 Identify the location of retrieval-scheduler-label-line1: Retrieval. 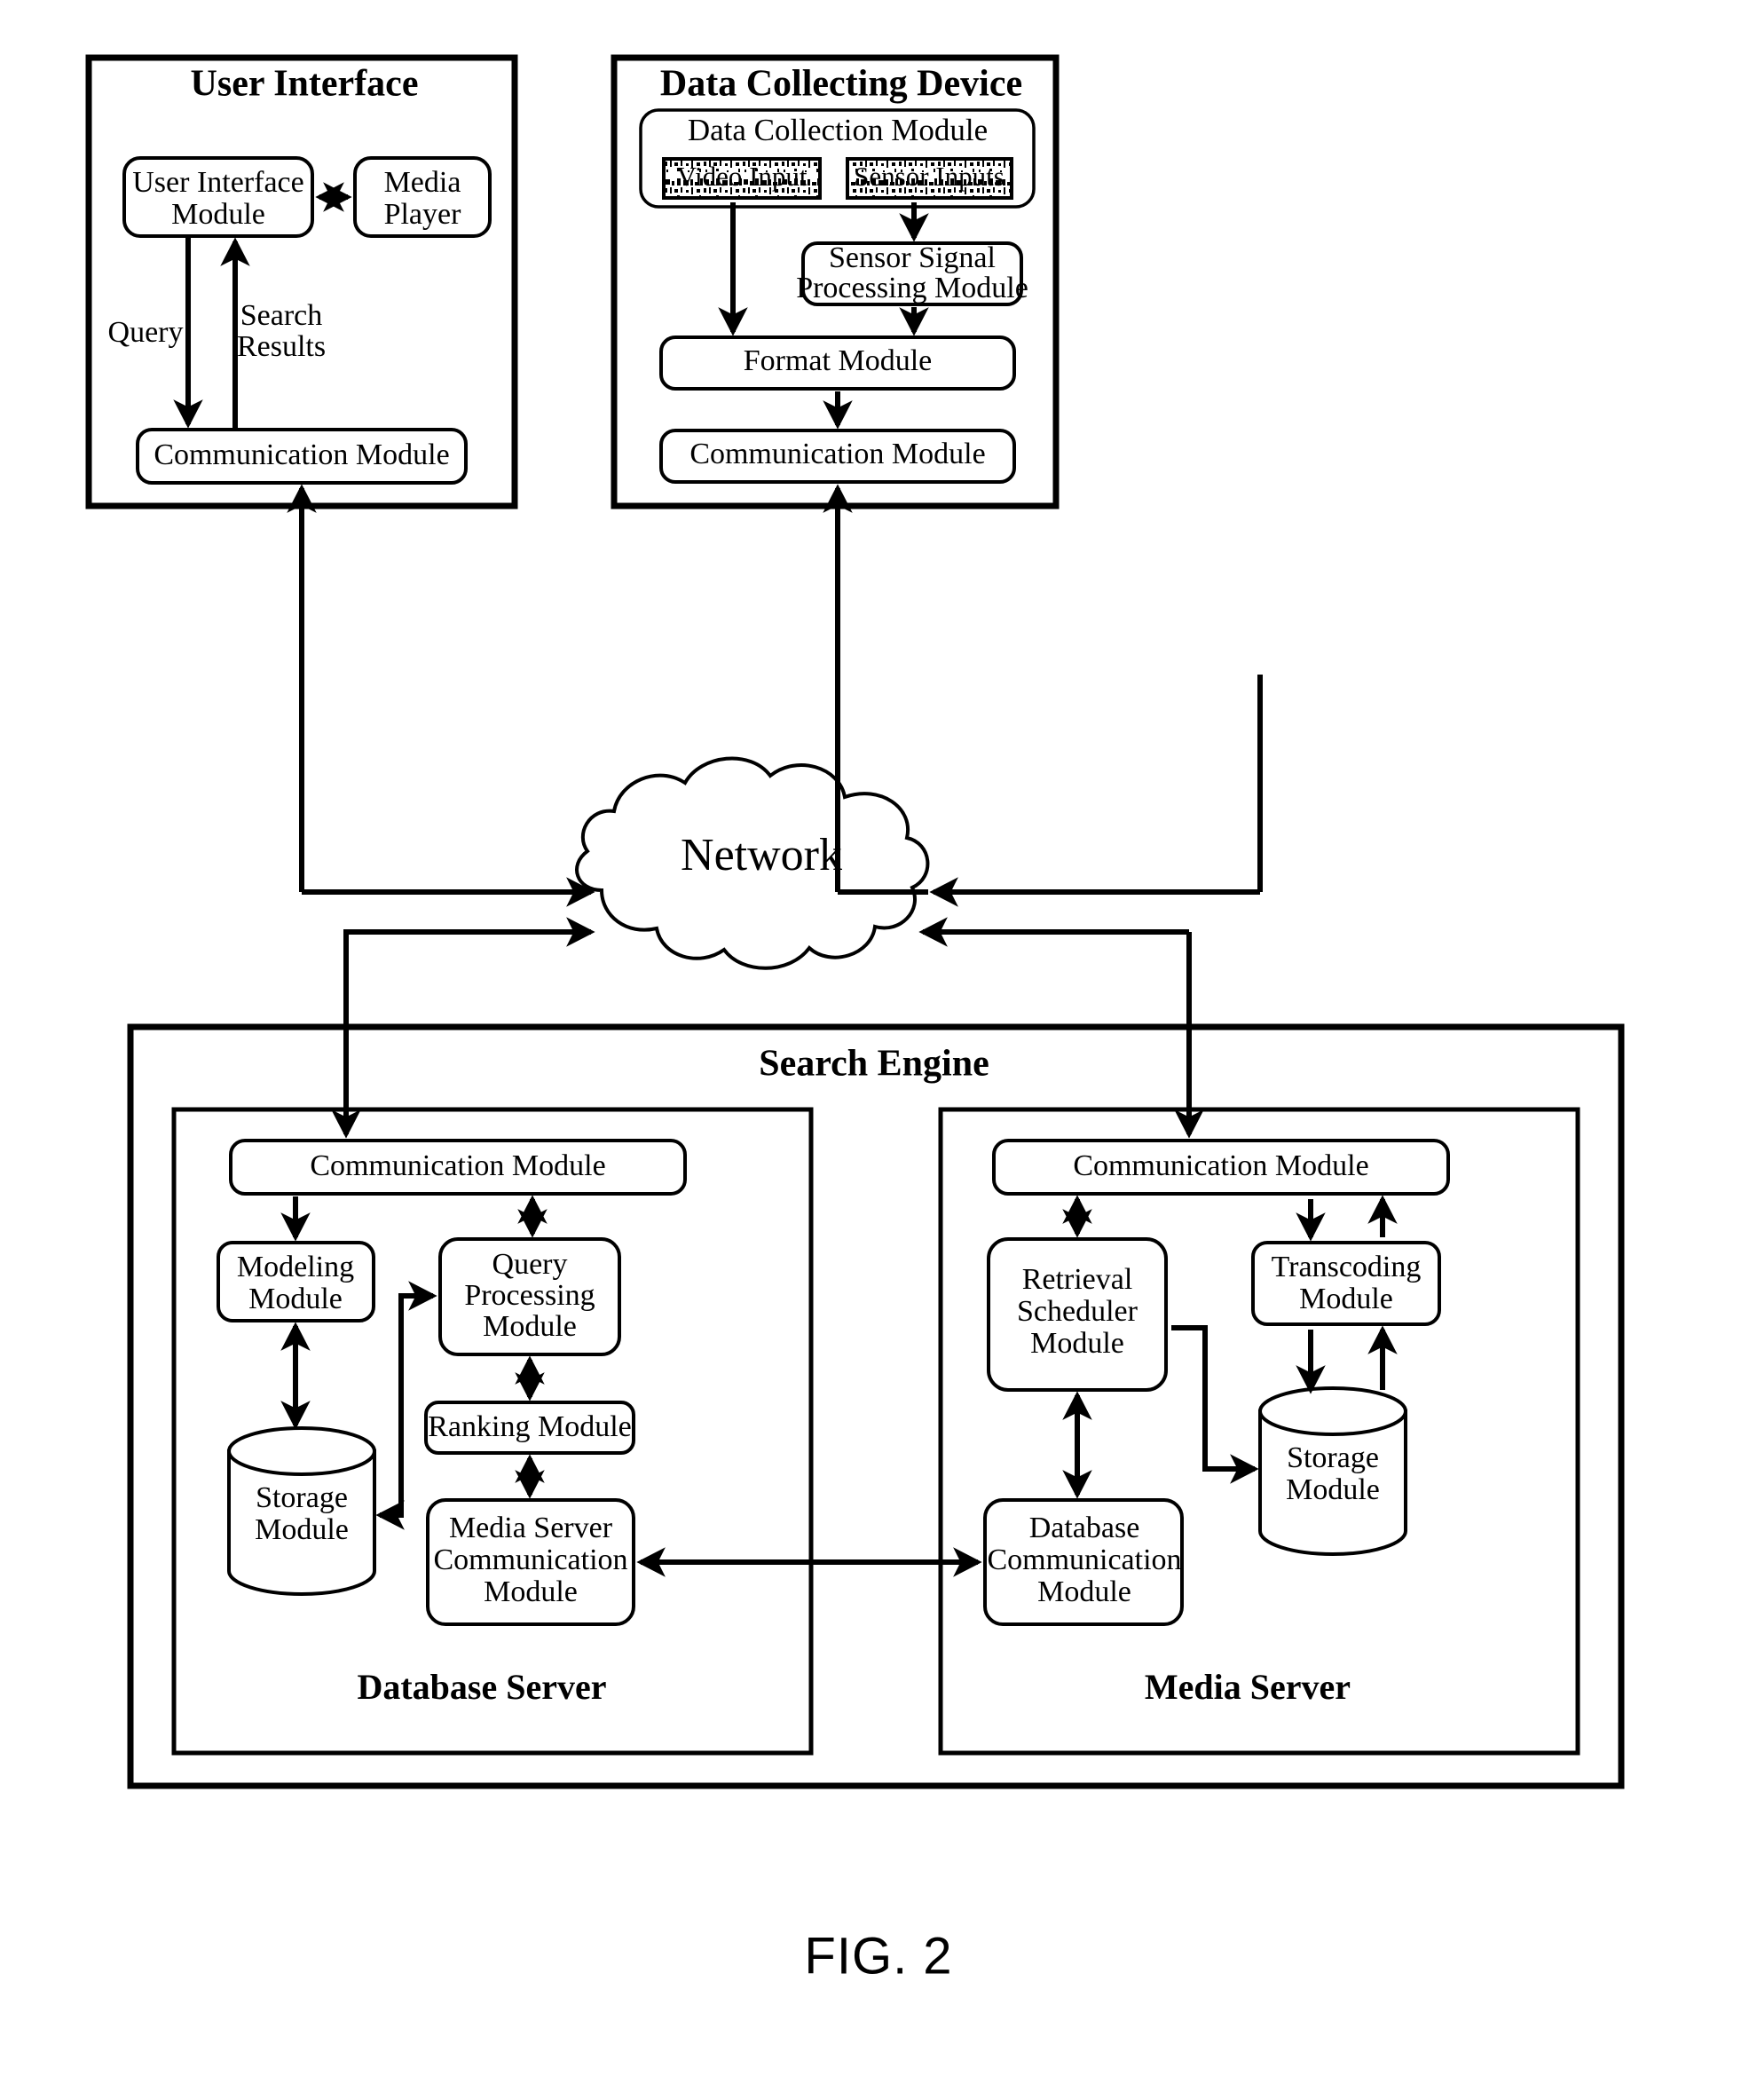
(1077, 1279).